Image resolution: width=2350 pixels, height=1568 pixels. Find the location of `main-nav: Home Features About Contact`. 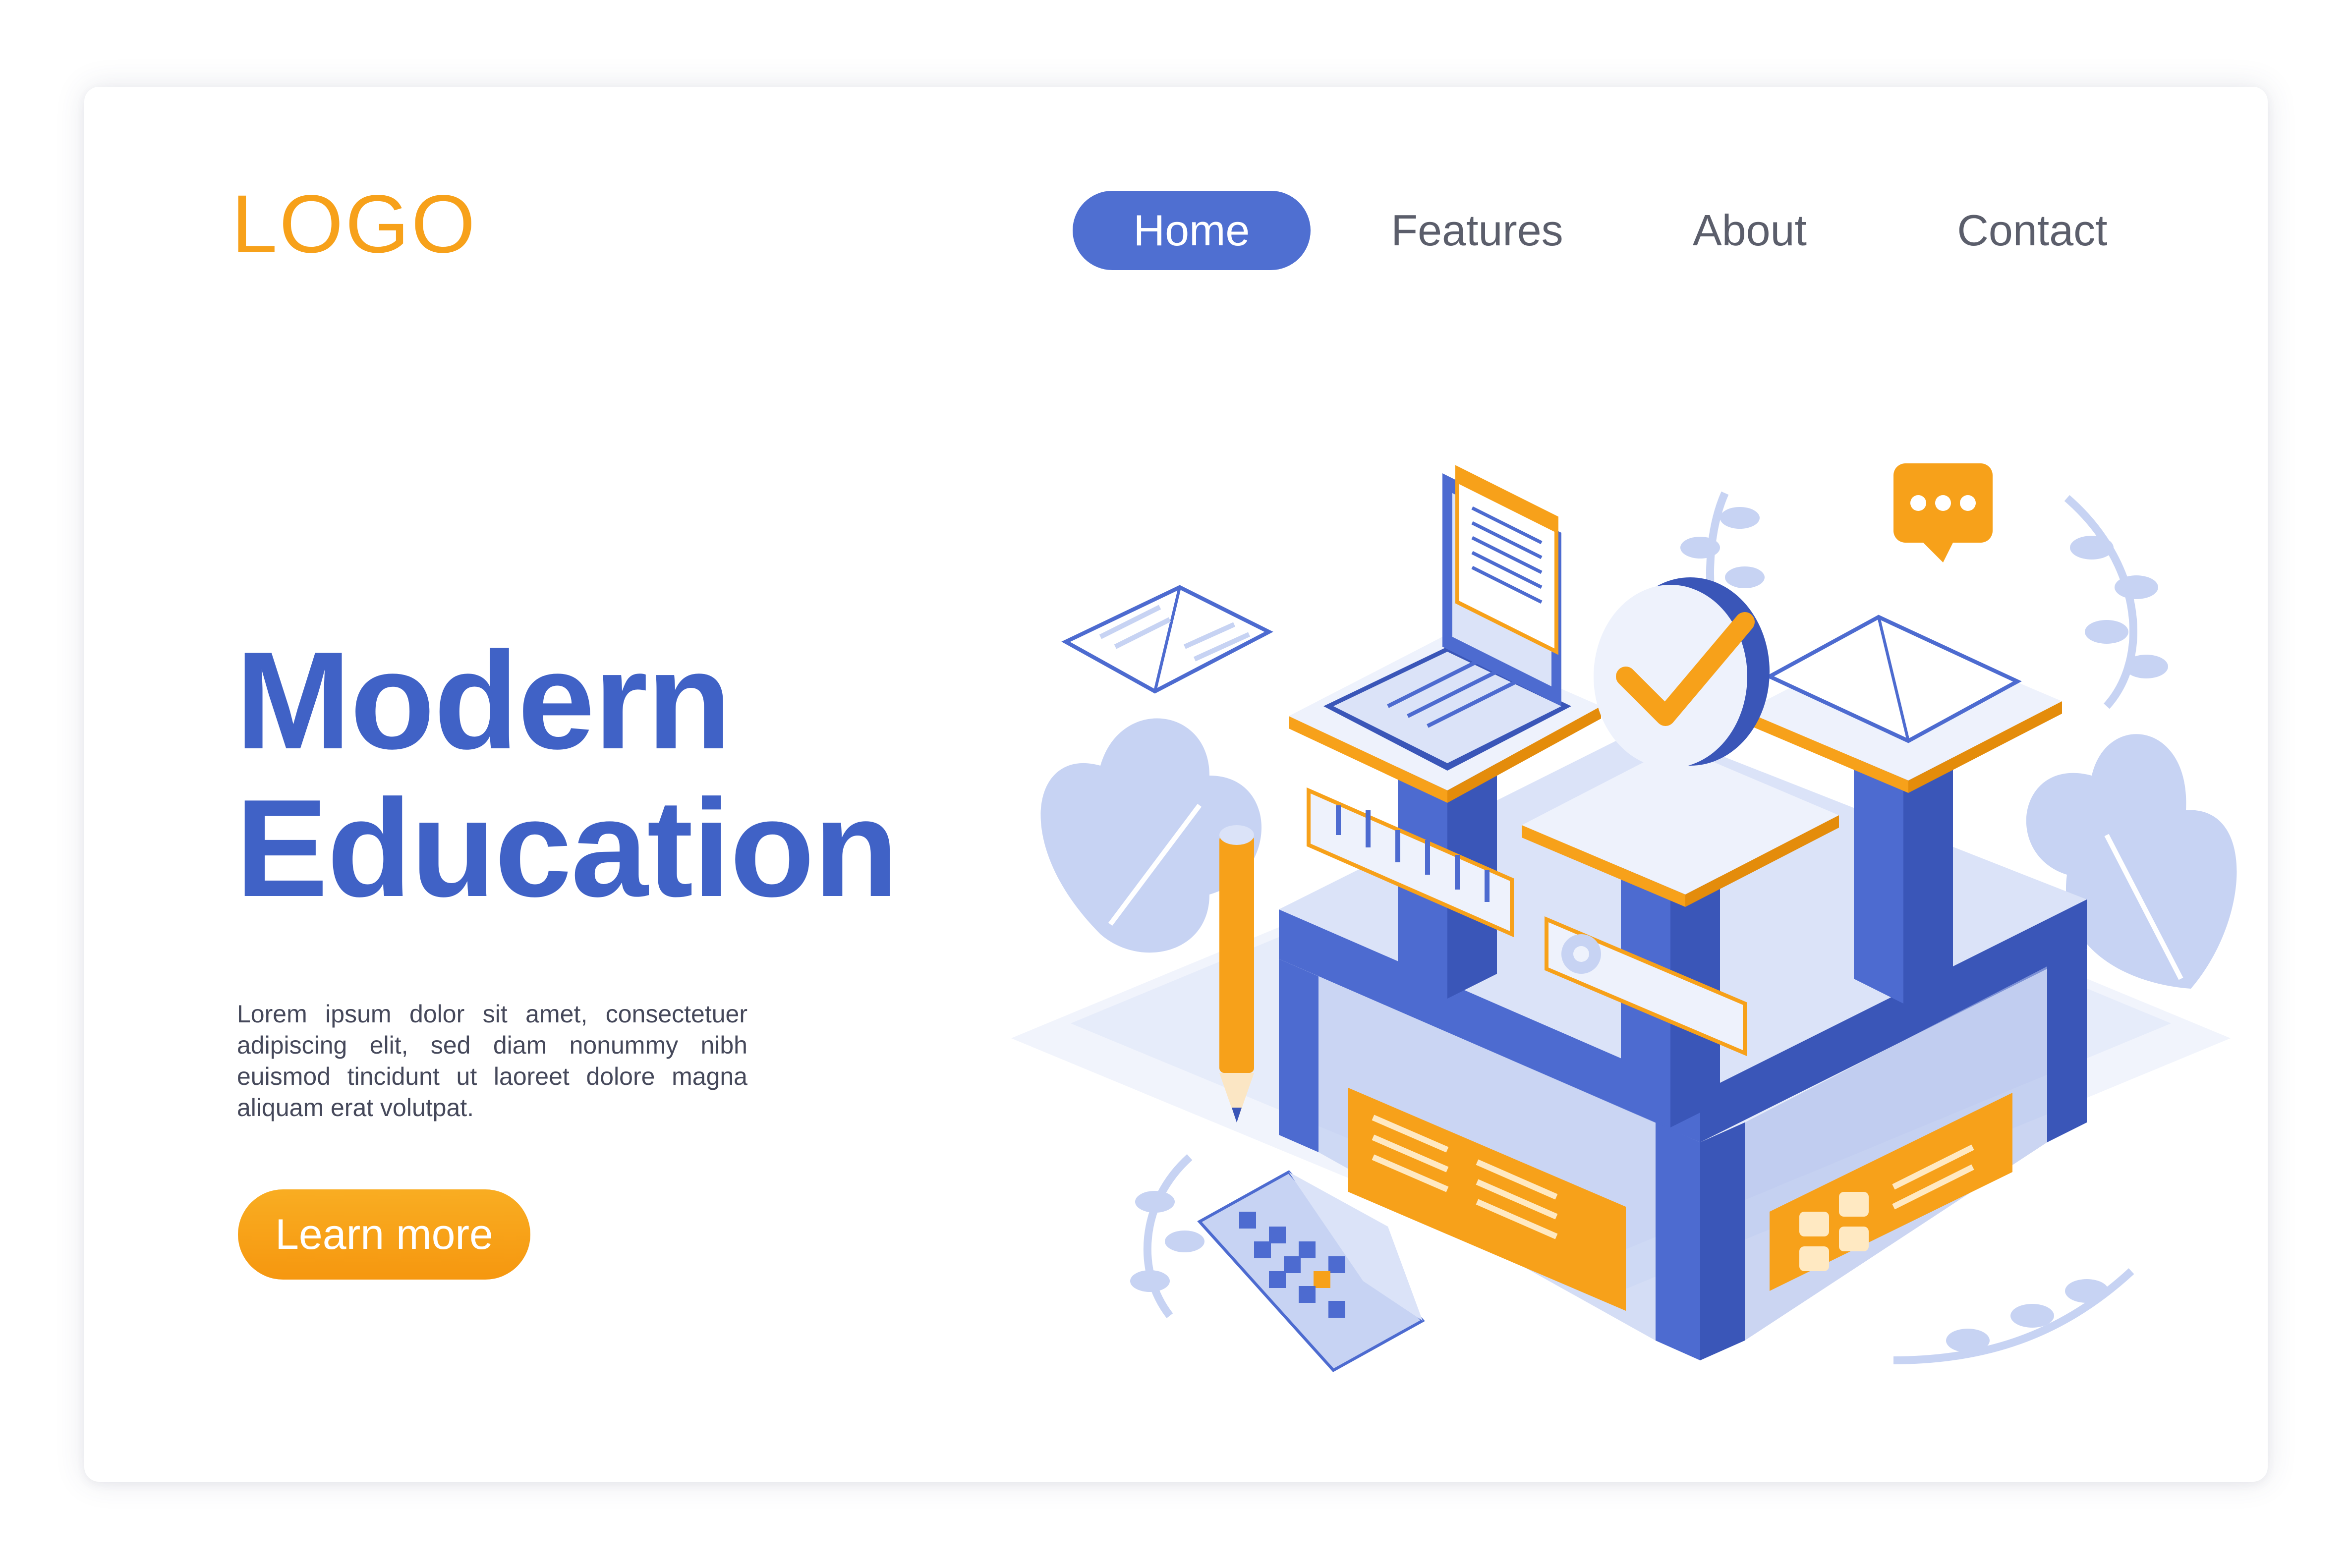

main-nav: Home Features About Contact is located at coordinates (1176, 230).